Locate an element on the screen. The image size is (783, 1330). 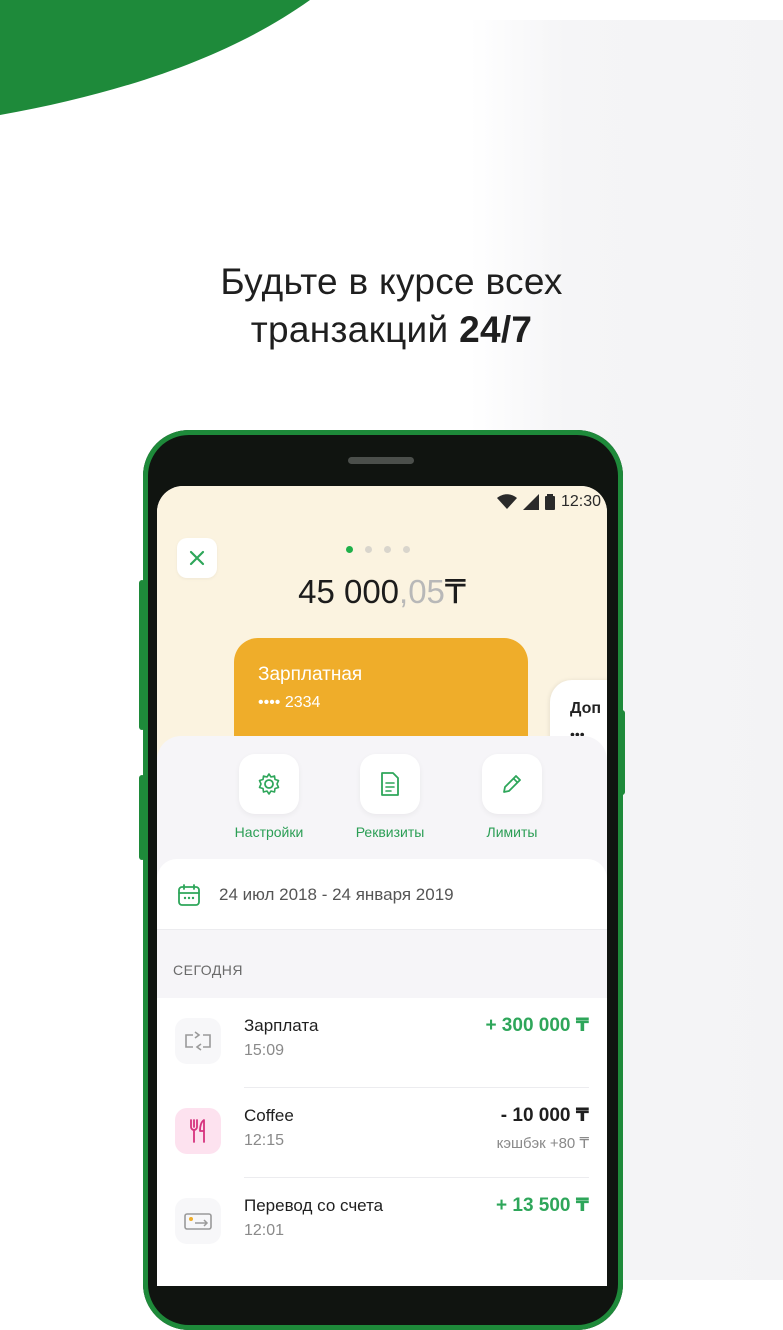
transaction-amount: - 10 000 ₸ is located at coordinates (544, 1115).